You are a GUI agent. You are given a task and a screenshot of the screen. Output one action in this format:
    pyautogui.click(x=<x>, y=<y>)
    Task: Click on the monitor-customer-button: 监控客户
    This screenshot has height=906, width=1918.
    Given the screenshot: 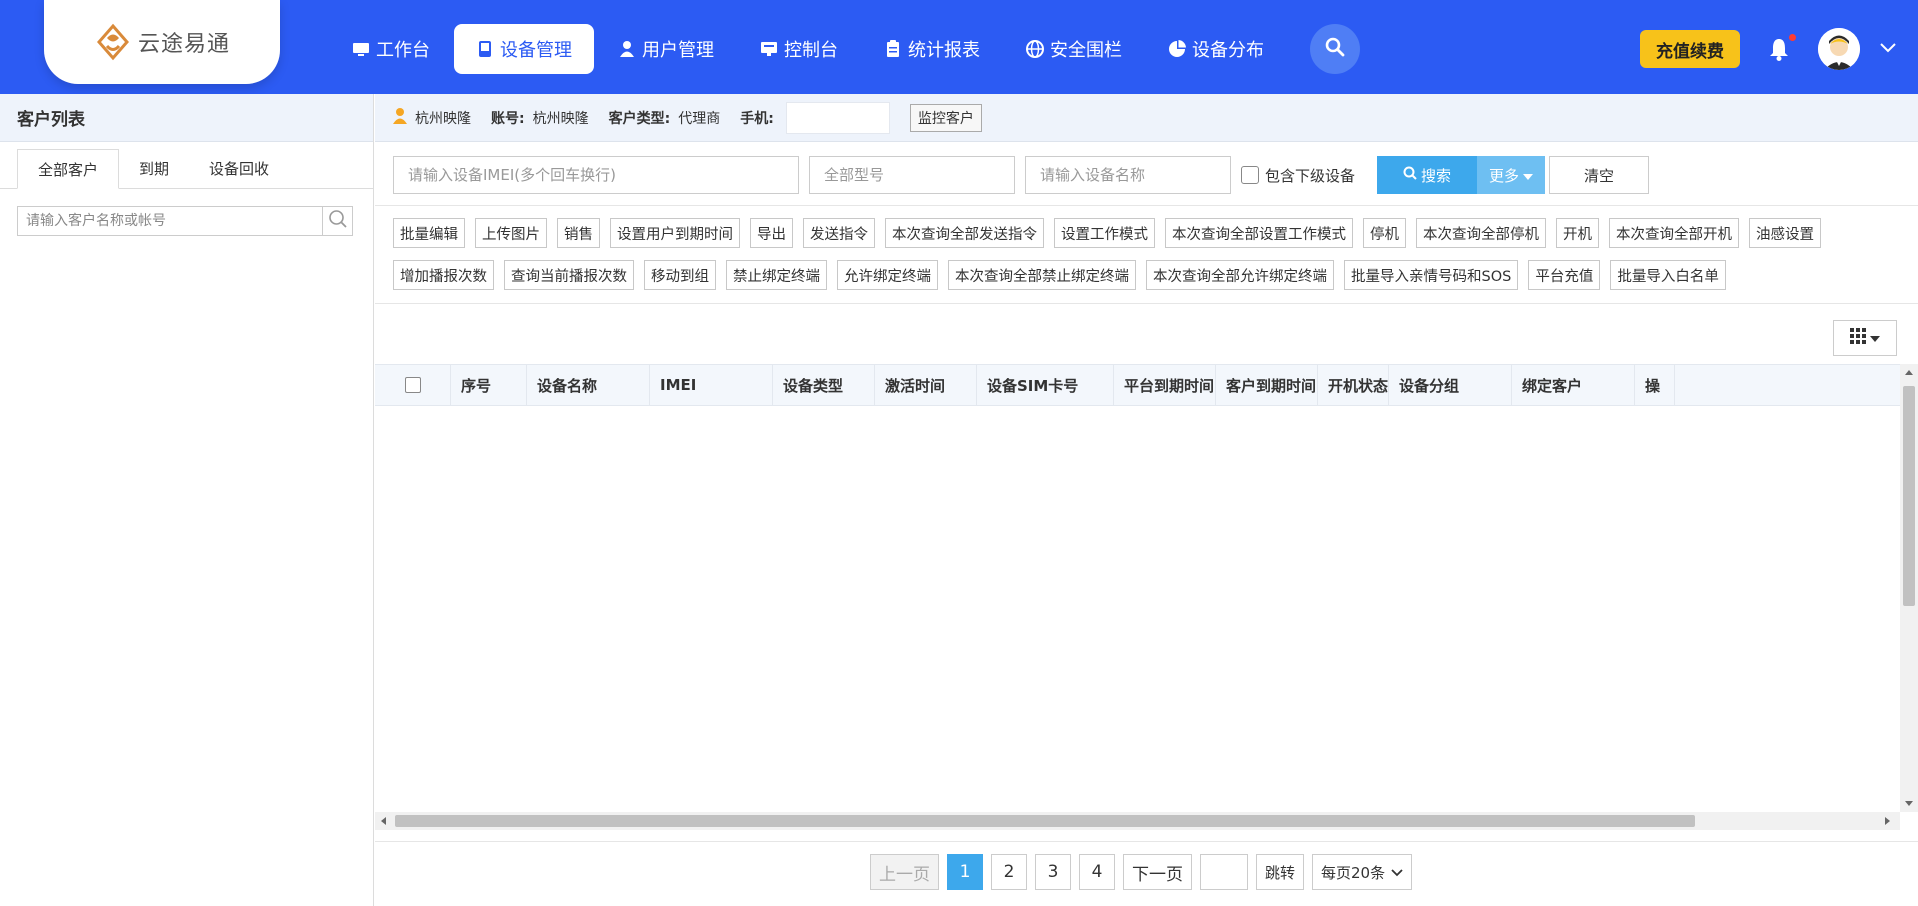 What is the action you would take?
    pyautogui.click(x=945, y=117)
    